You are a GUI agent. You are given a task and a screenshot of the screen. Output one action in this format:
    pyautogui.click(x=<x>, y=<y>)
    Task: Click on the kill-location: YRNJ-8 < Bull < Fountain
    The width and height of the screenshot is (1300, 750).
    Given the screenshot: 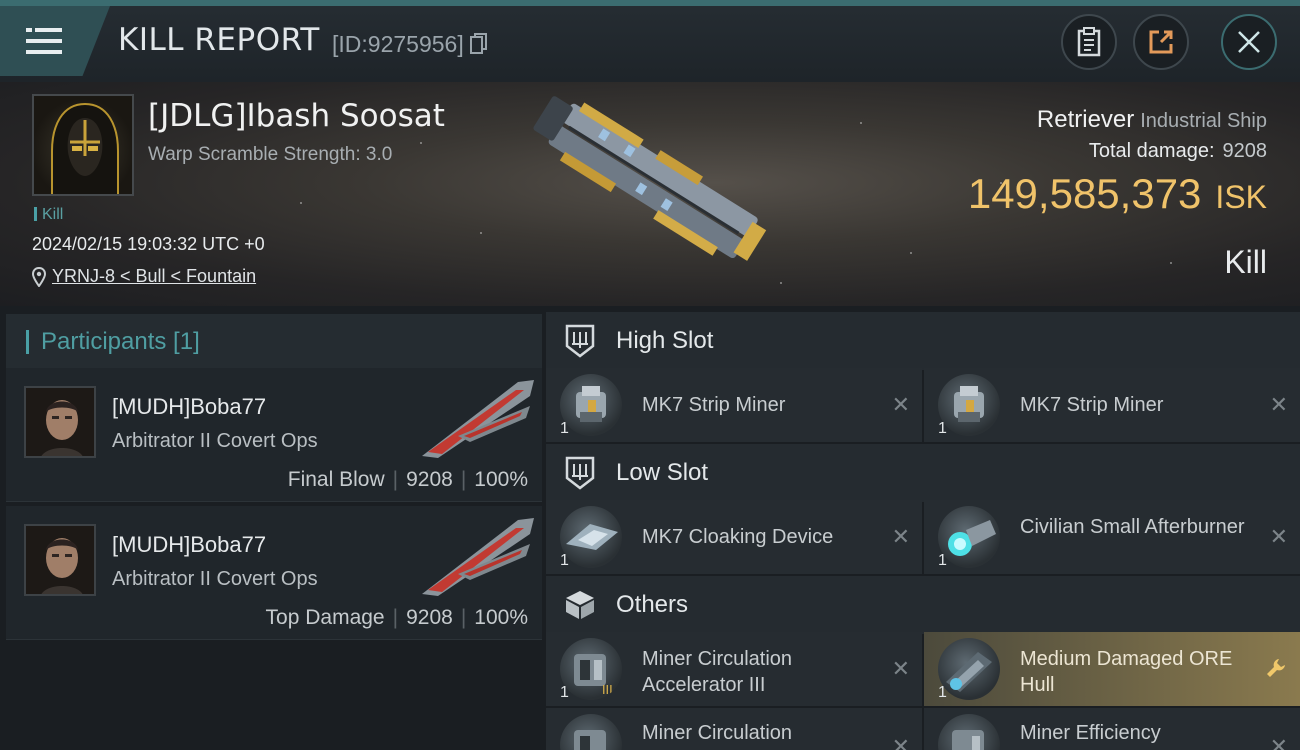 What is the action you would take?
    pyautogui.click(x=144, y=276)
    